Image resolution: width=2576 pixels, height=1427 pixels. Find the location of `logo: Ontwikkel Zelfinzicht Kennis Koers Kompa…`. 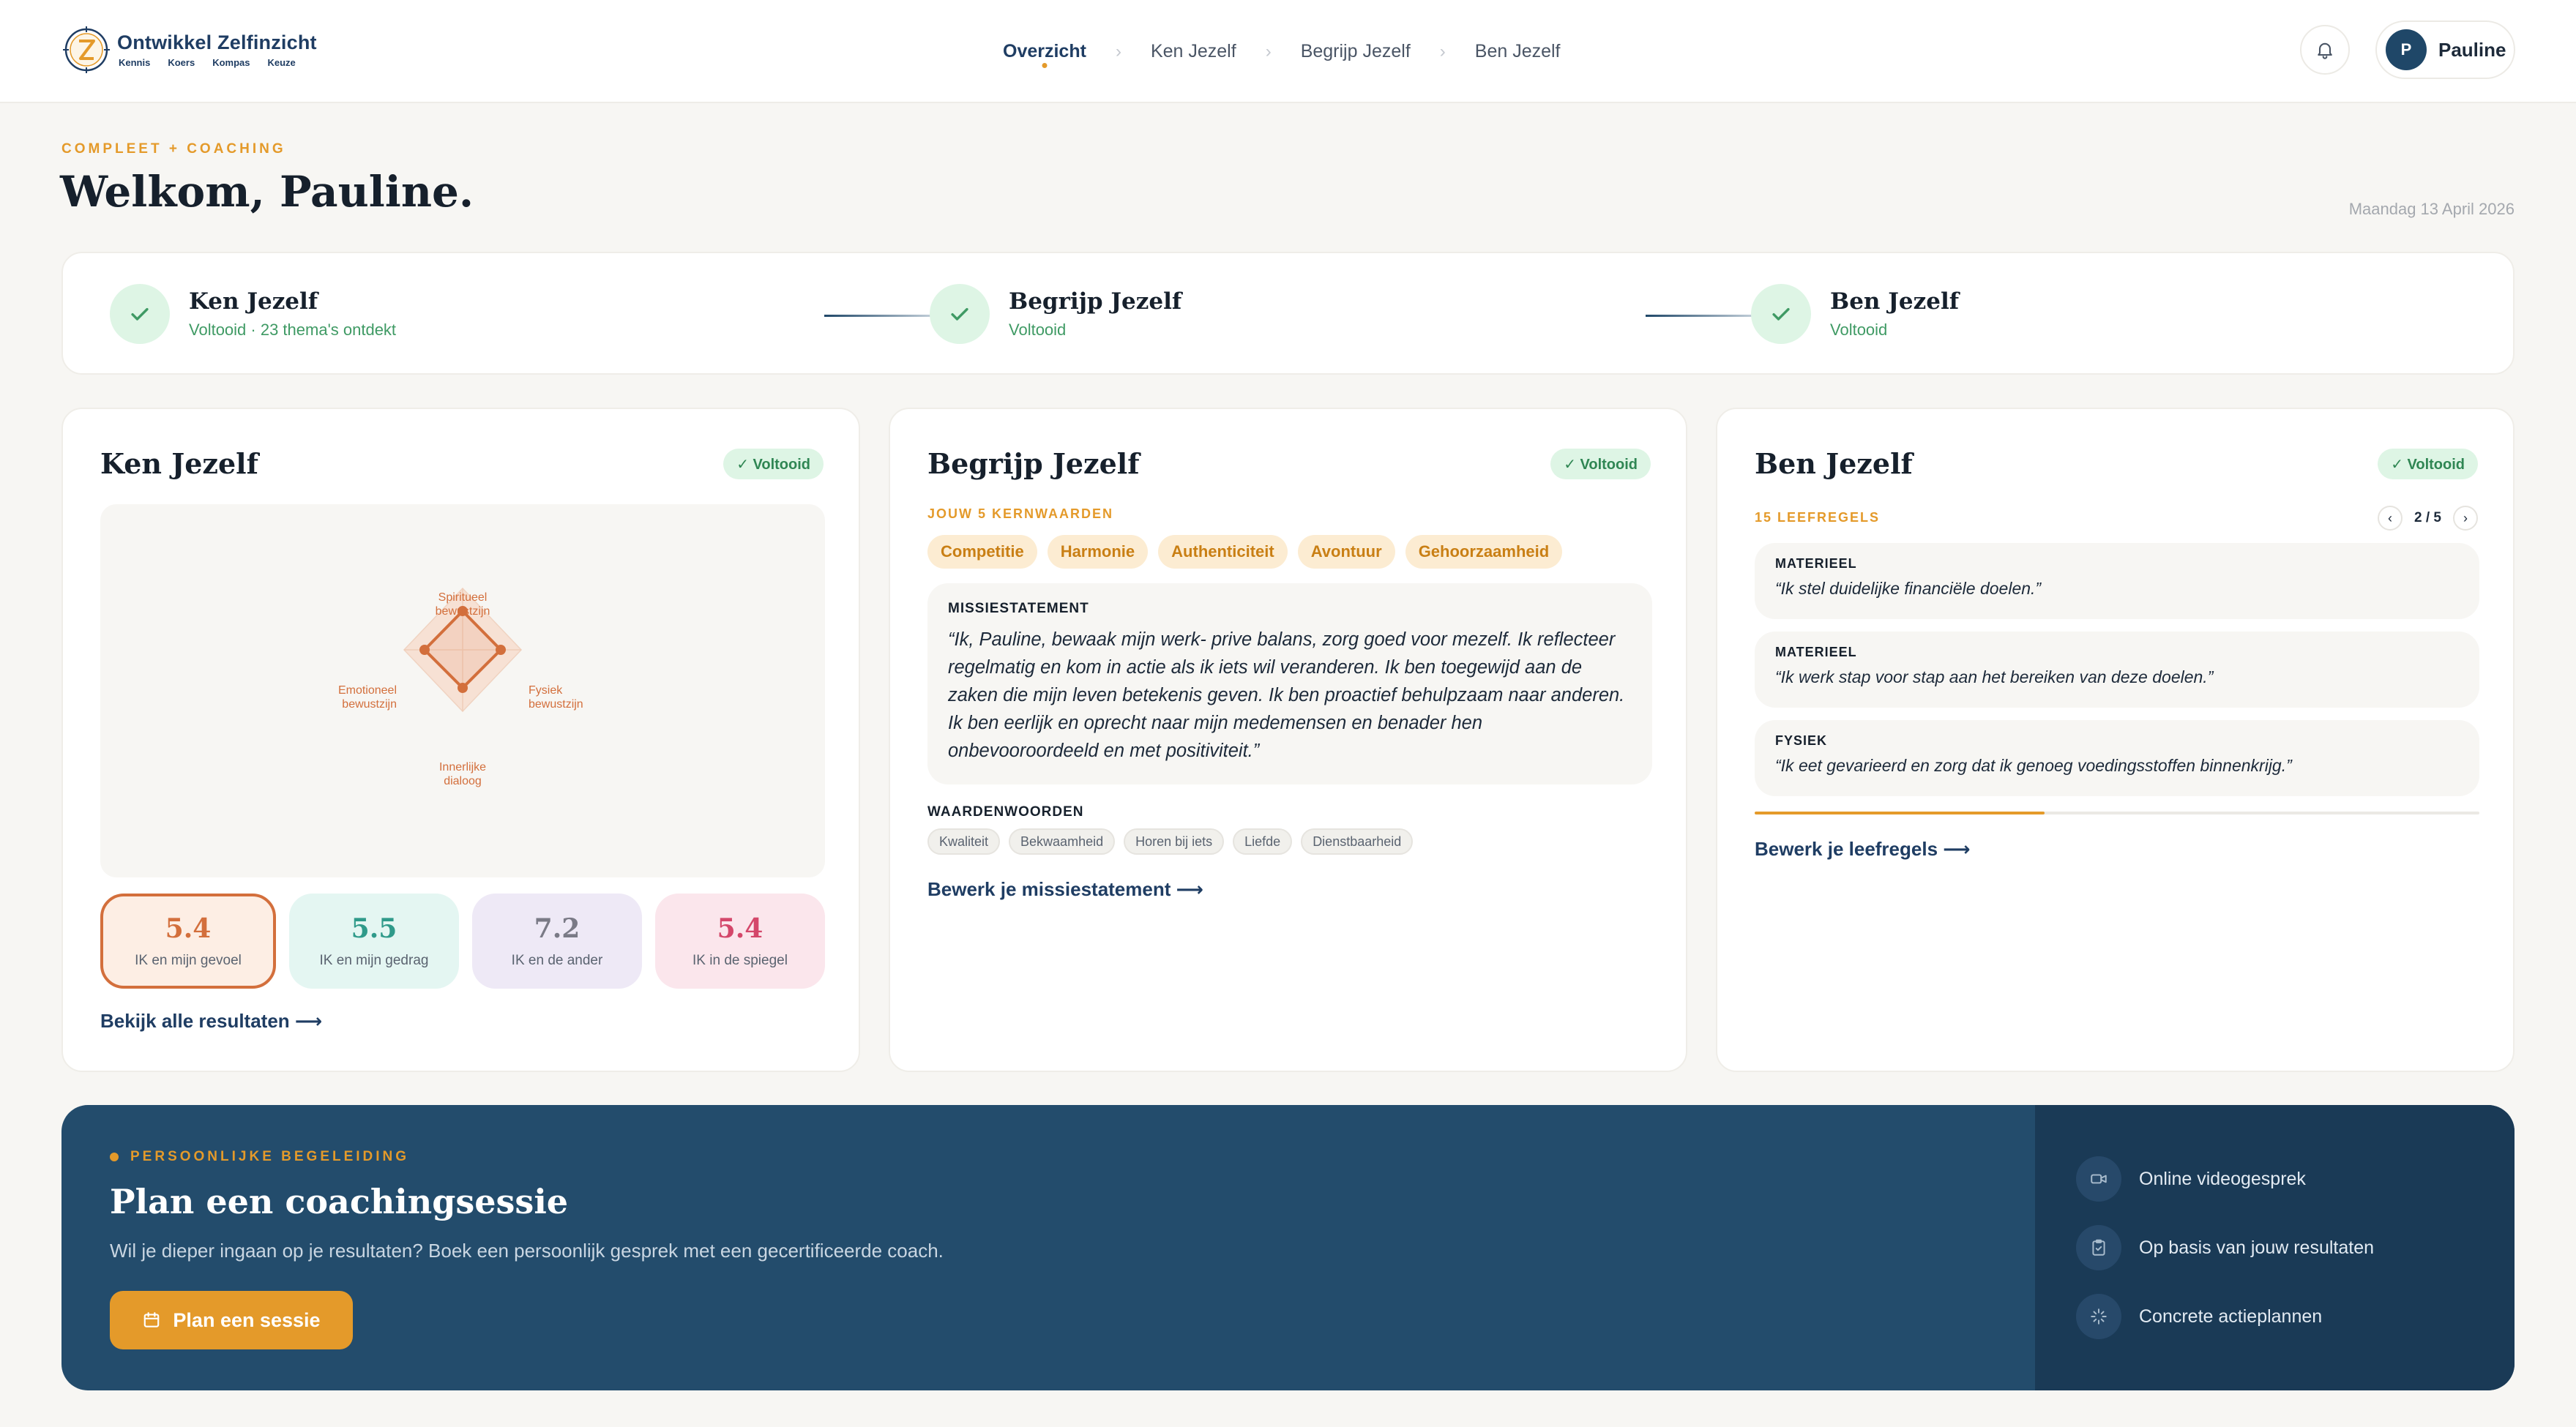

logo: Ontwikkel Zelfinzicht Kennis Koers Kompa… is located at coordinates (189, 50).